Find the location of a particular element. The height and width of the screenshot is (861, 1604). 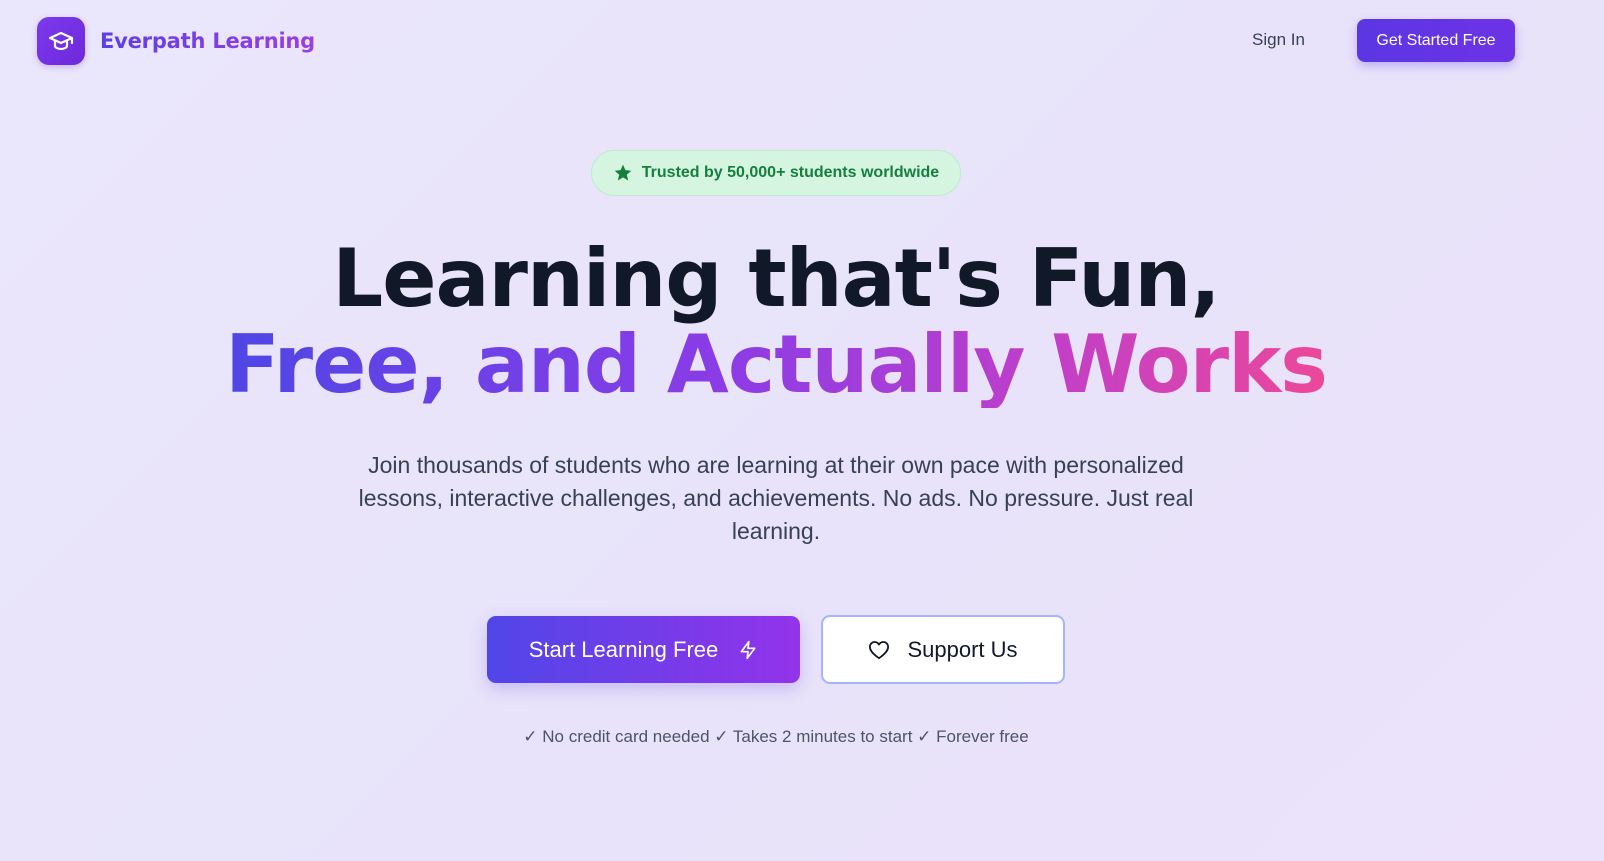

trust-badge: Trusted by 50,000+ students worldwide is located at coordinates (776, 173).